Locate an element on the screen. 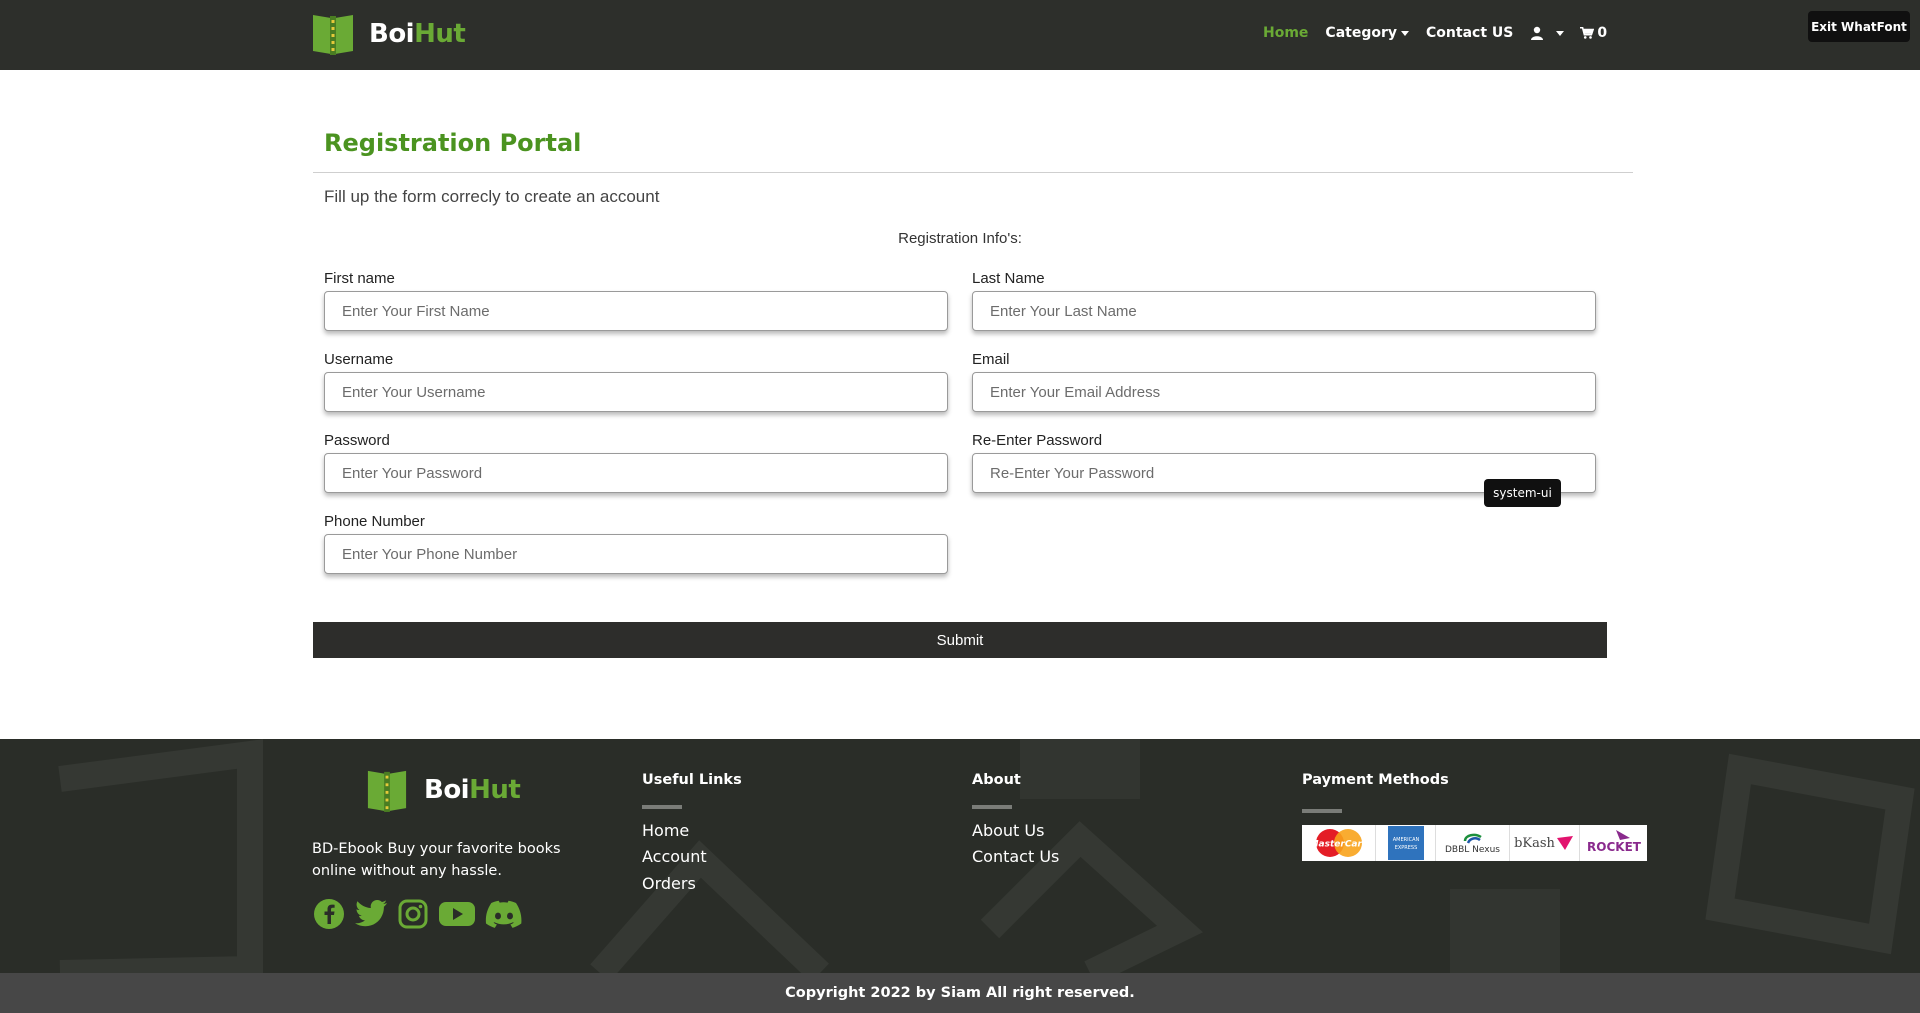 The width and height of the screenshot is (1920, 1013). rocket-icon: ROCKET is located at coordinates (1614, 842).